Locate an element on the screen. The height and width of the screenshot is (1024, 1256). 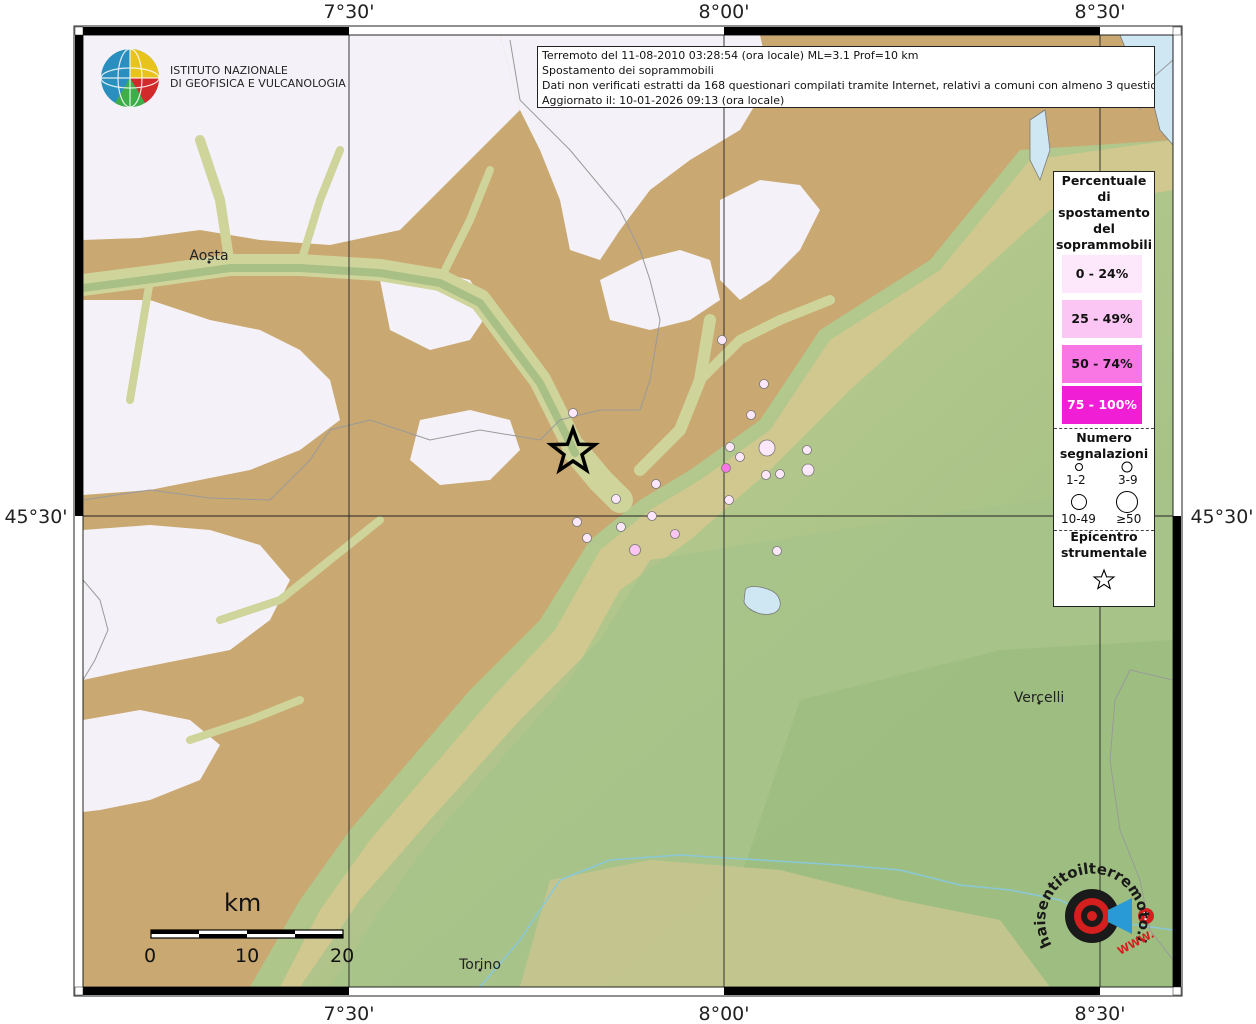
logo-line: DI GEOFISICA E VULCANOLOGIA is located at coordinates (258, 83).